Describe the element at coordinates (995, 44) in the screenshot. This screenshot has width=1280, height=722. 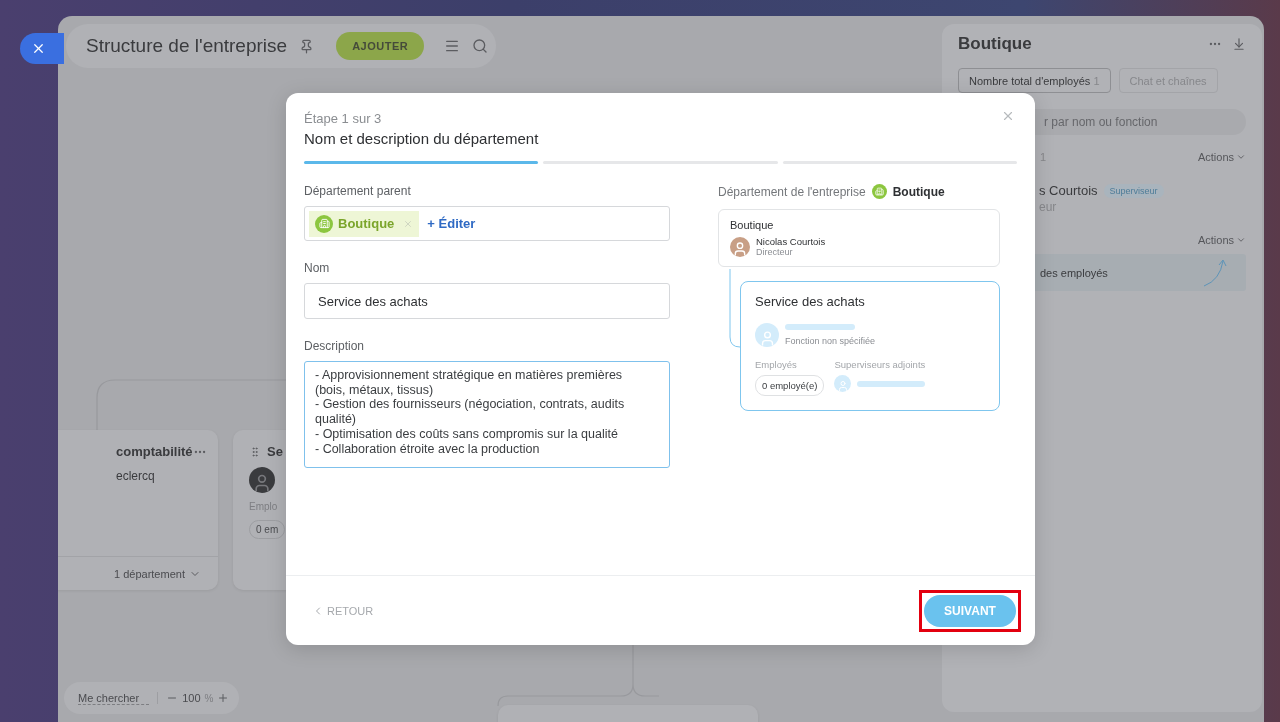
I see `panel-title: Boutique` at that location.